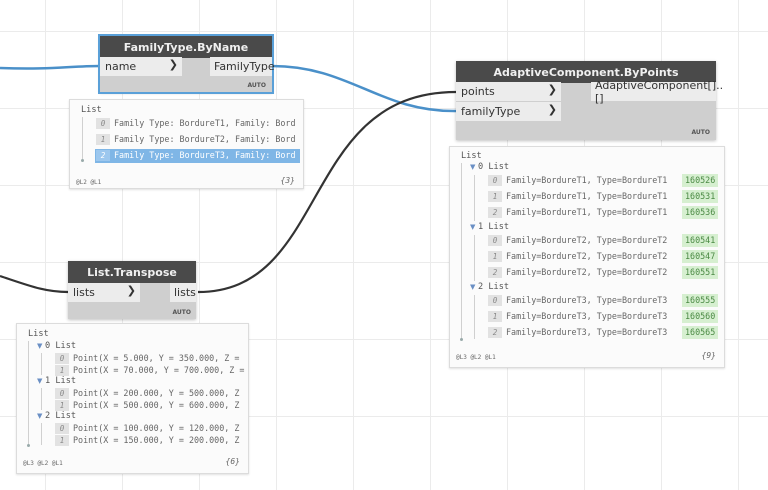 The image size is (768, 490). What do you see at coordinates (700, 332) in the screenshot?
I see `element-id-badge: 160565` at bounding box center [700, 332].